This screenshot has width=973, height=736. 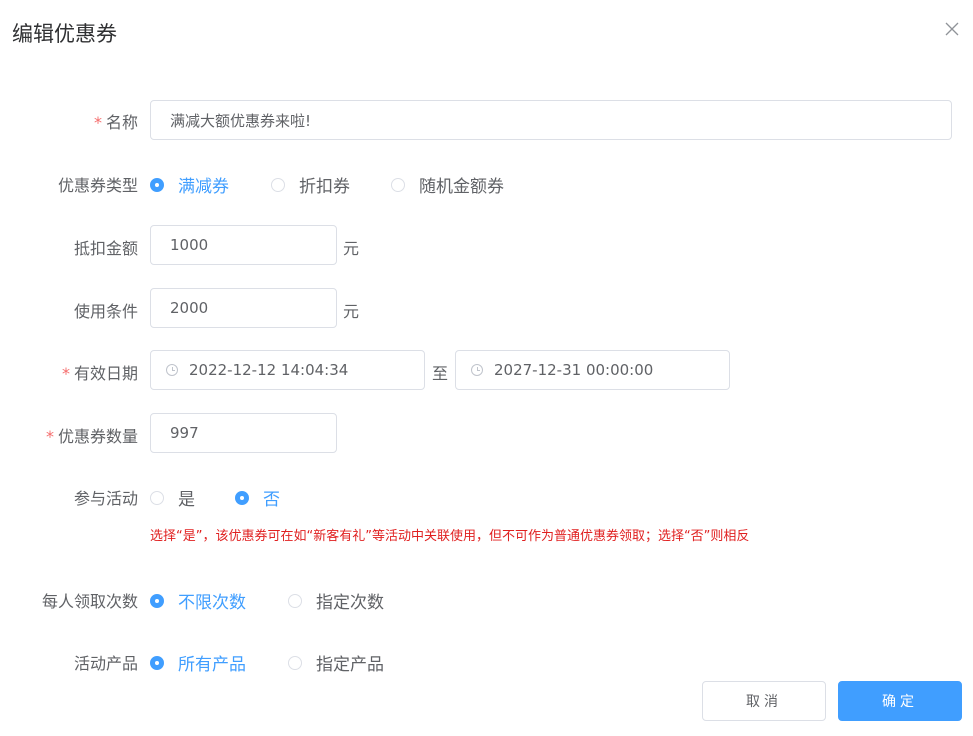 I want to click on claim-limit-label: 每人领取次数, so click(x=89, y=601).